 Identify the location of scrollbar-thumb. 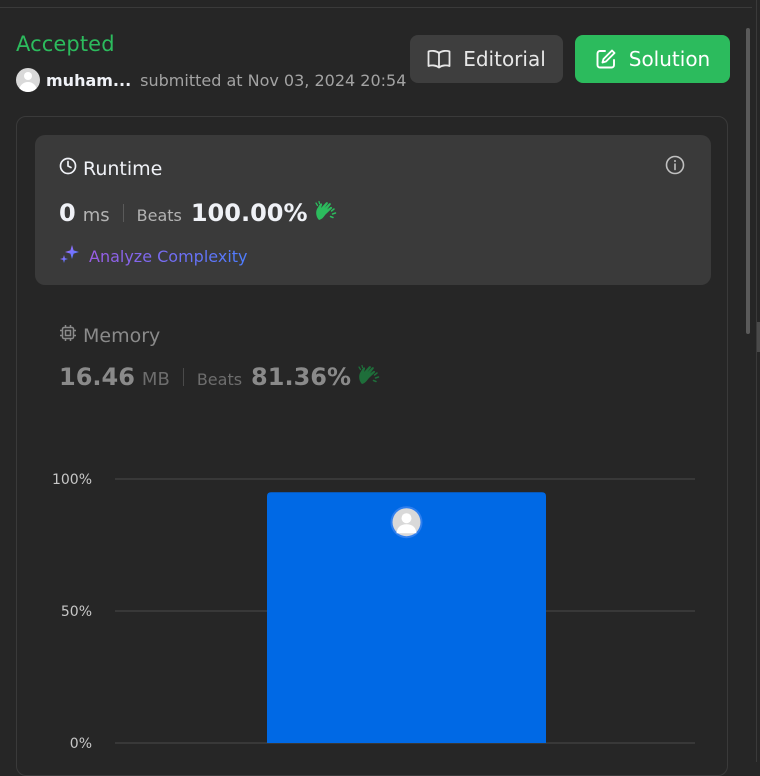
(748, 181).